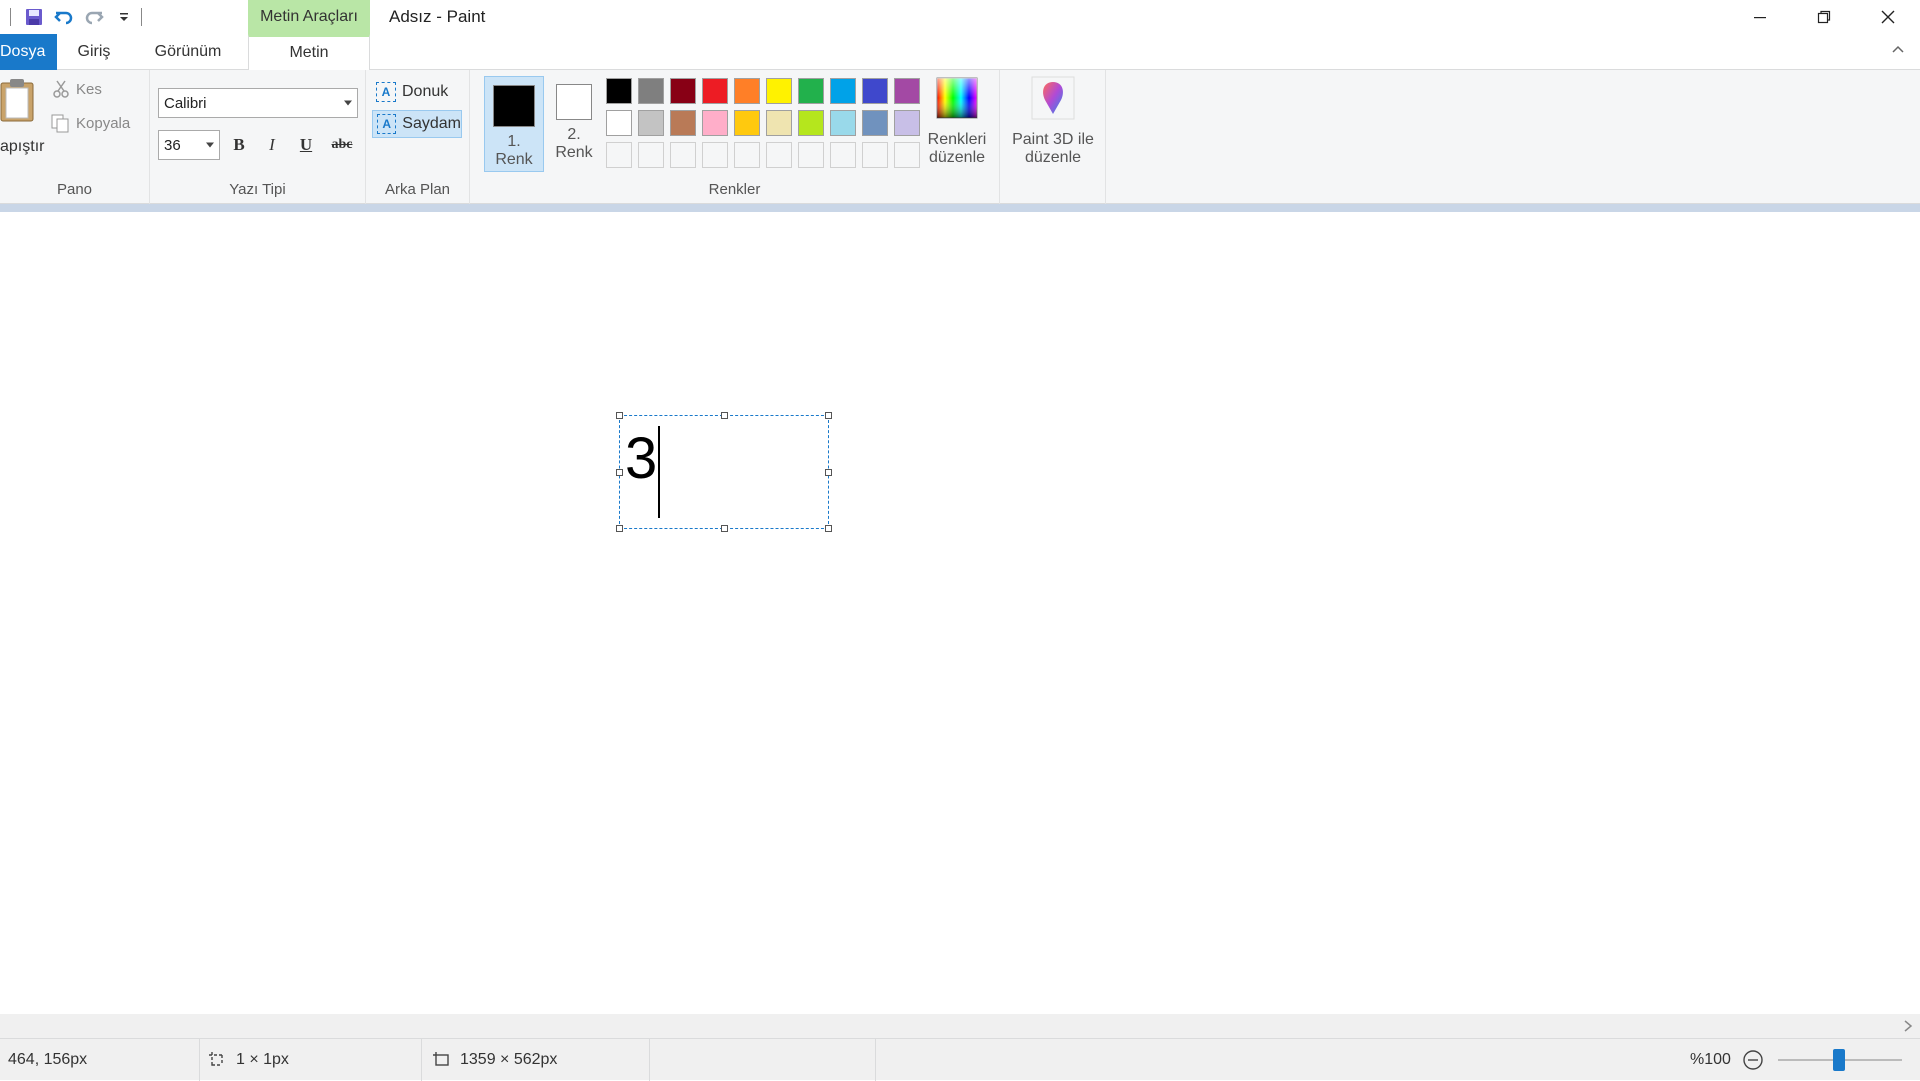  Describe the element at coordinates (64, 17) in the screenshot. I see `undo-button` at that location.